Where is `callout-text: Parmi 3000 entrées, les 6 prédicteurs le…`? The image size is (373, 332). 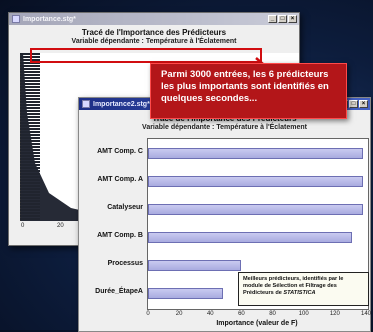
callout-text: Parmi 3000 entrées, les 6 prédicteurs le… is located at coordinates (245, 86).